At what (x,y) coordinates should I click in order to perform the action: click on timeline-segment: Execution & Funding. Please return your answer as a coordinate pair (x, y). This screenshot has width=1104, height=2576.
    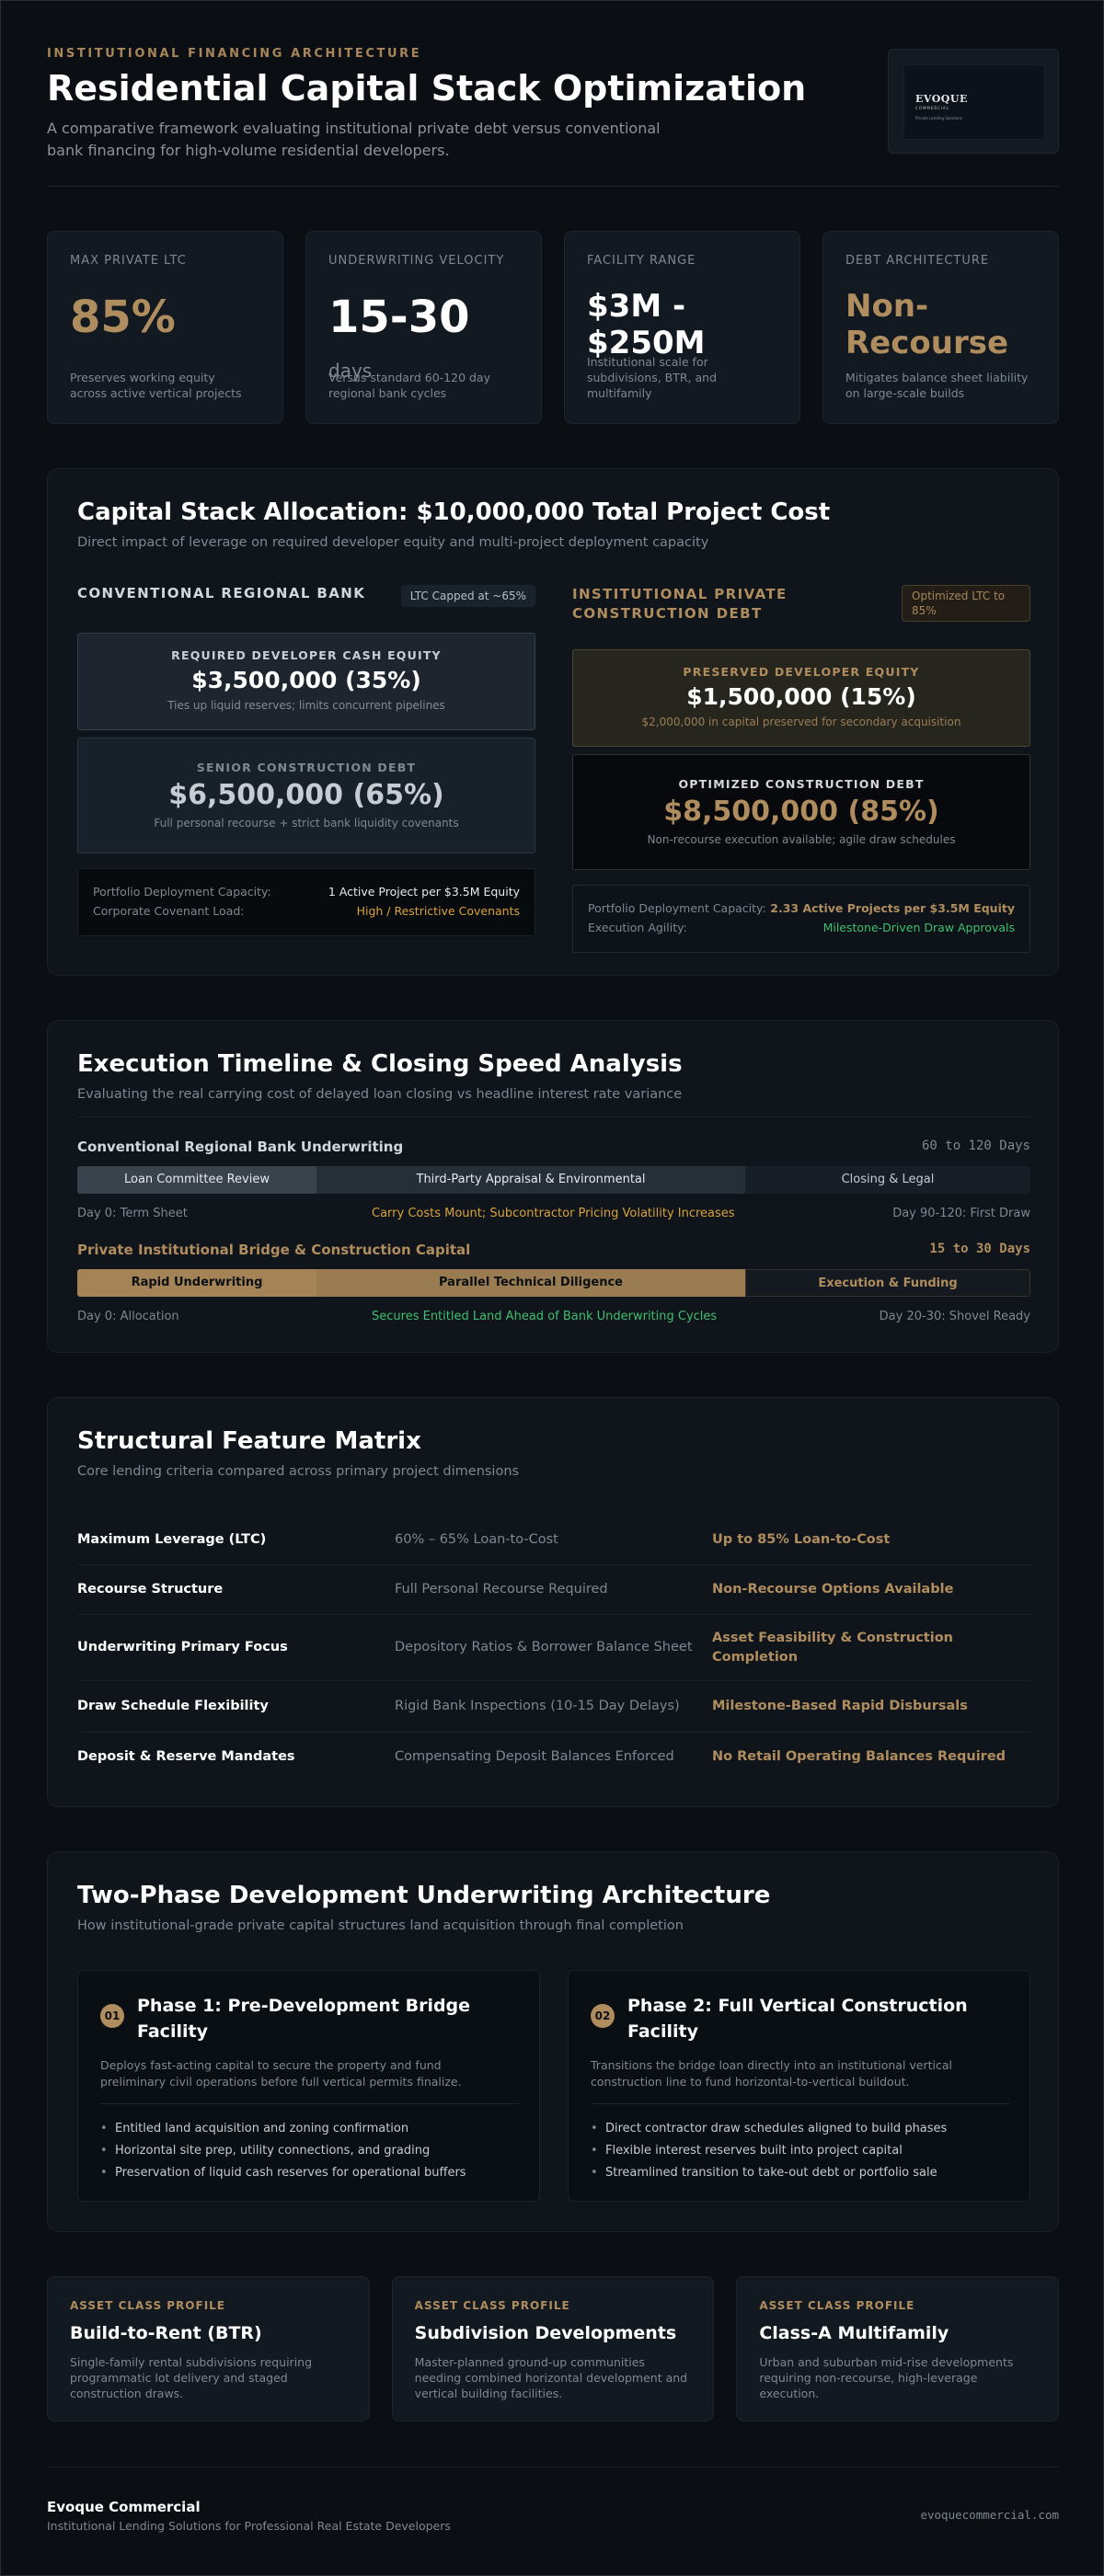
    Looking at the image, I should click on (887, 1283).